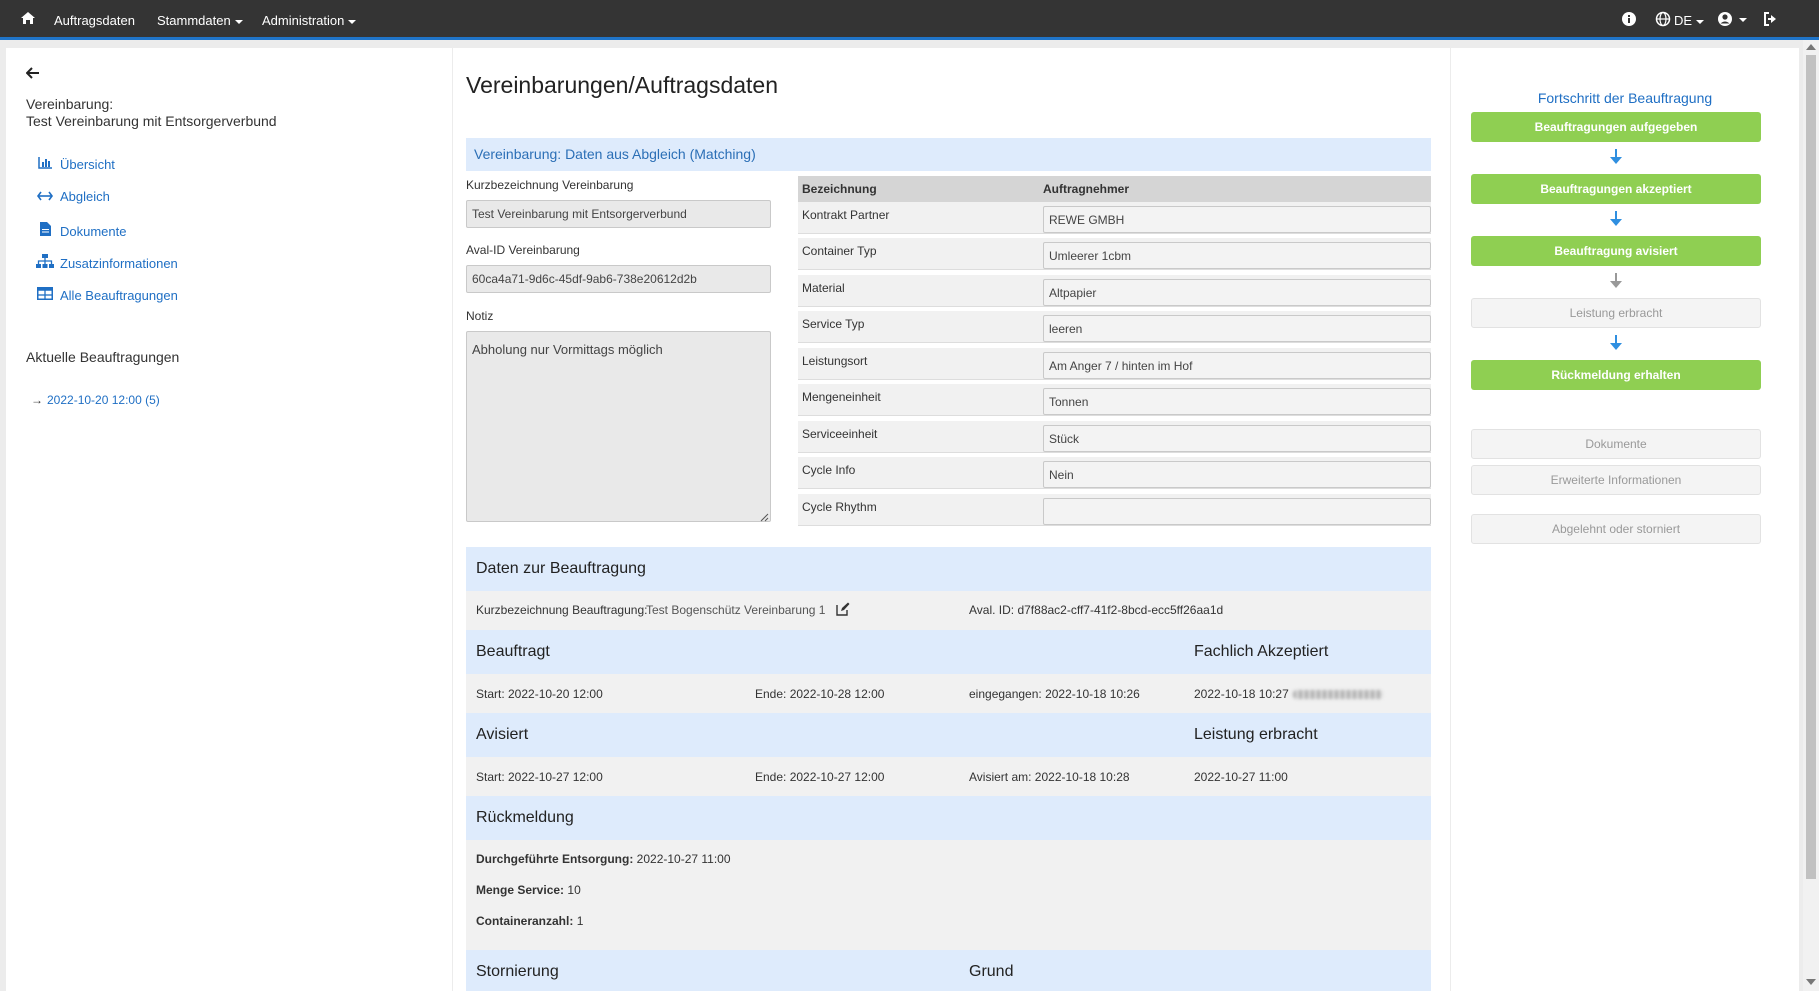 The height and width of the screenshot is (991, 1819). Describe the element at coordinates (1086, 189) in the screenshot. I see `col-auftragnehmer: Auftragnehmer` at that location.